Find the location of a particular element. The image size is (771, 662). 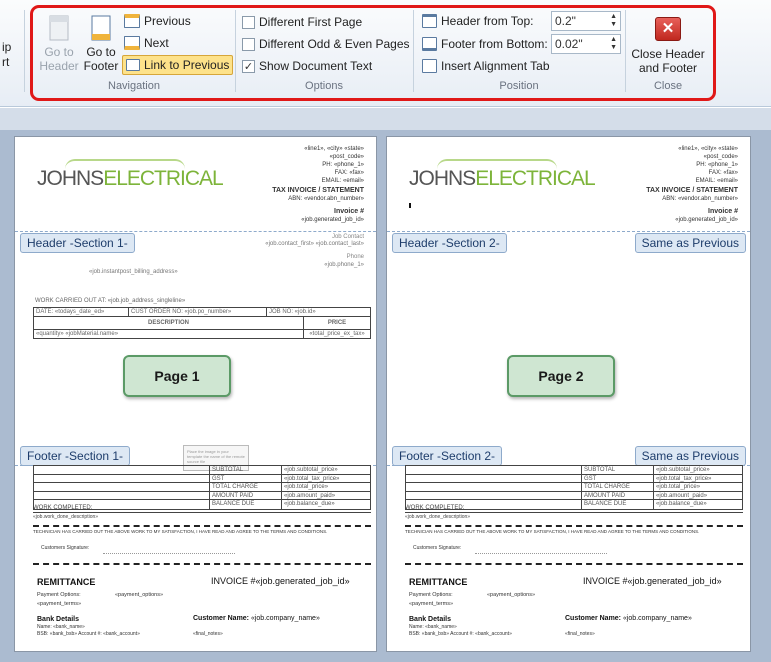

partial-label-2: rt is located at coordinates (6, 62).